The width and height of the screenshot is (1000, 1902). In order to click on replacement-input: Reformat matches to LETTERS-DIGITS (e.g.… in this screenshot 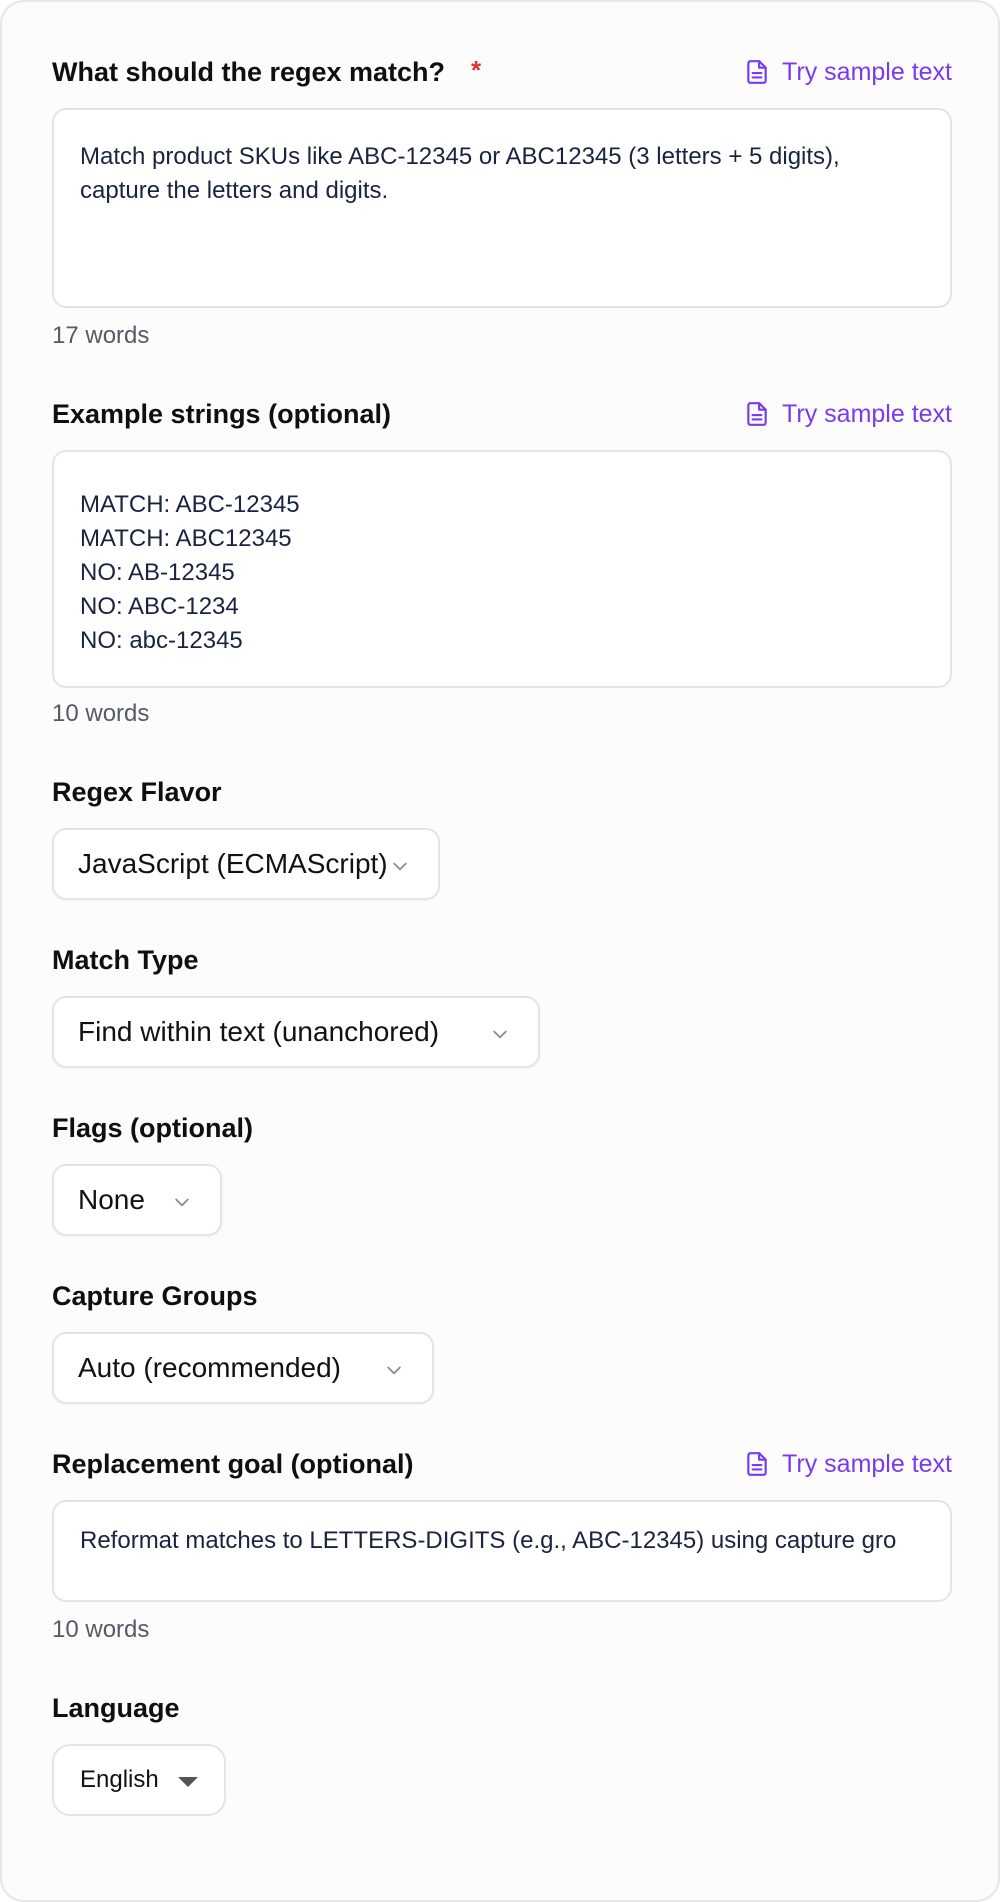, I will do `click(502, 1551)`.